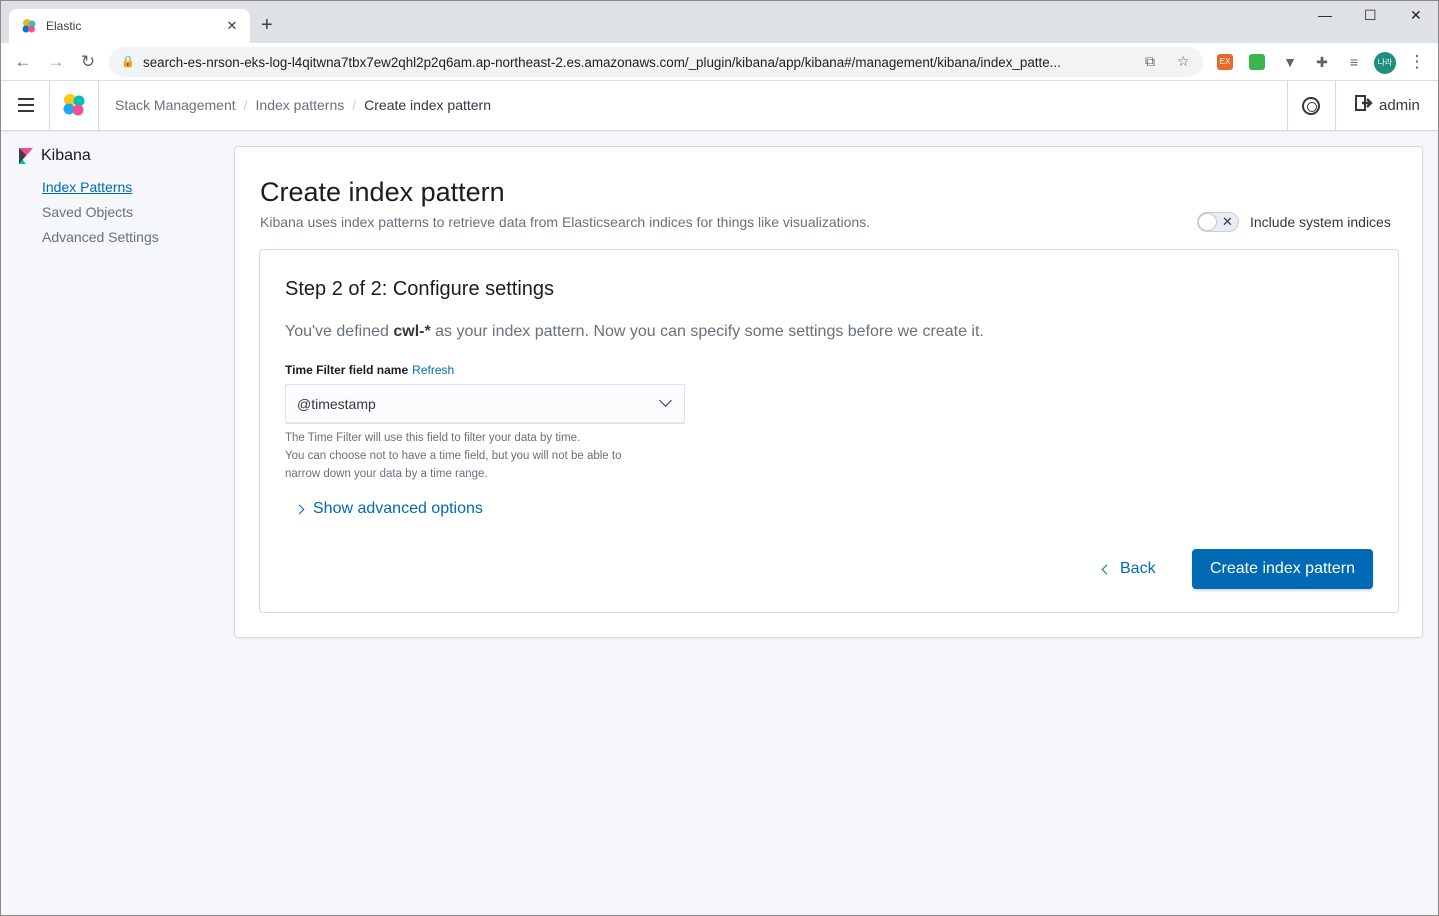 The width and height of the screenshot is (1439, 916). Describe the element at coordinates (1364, 105) in the screenshot. I see `logout-icon` at that location.